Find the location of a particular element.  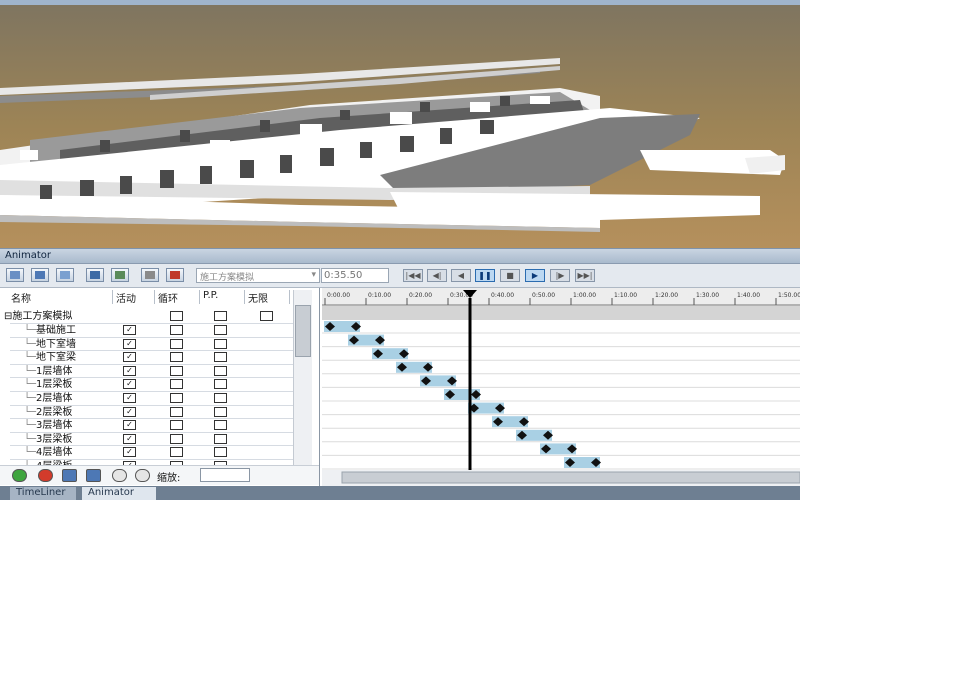

play-reverse-button: ◀ is located at coordinates (461, 275).